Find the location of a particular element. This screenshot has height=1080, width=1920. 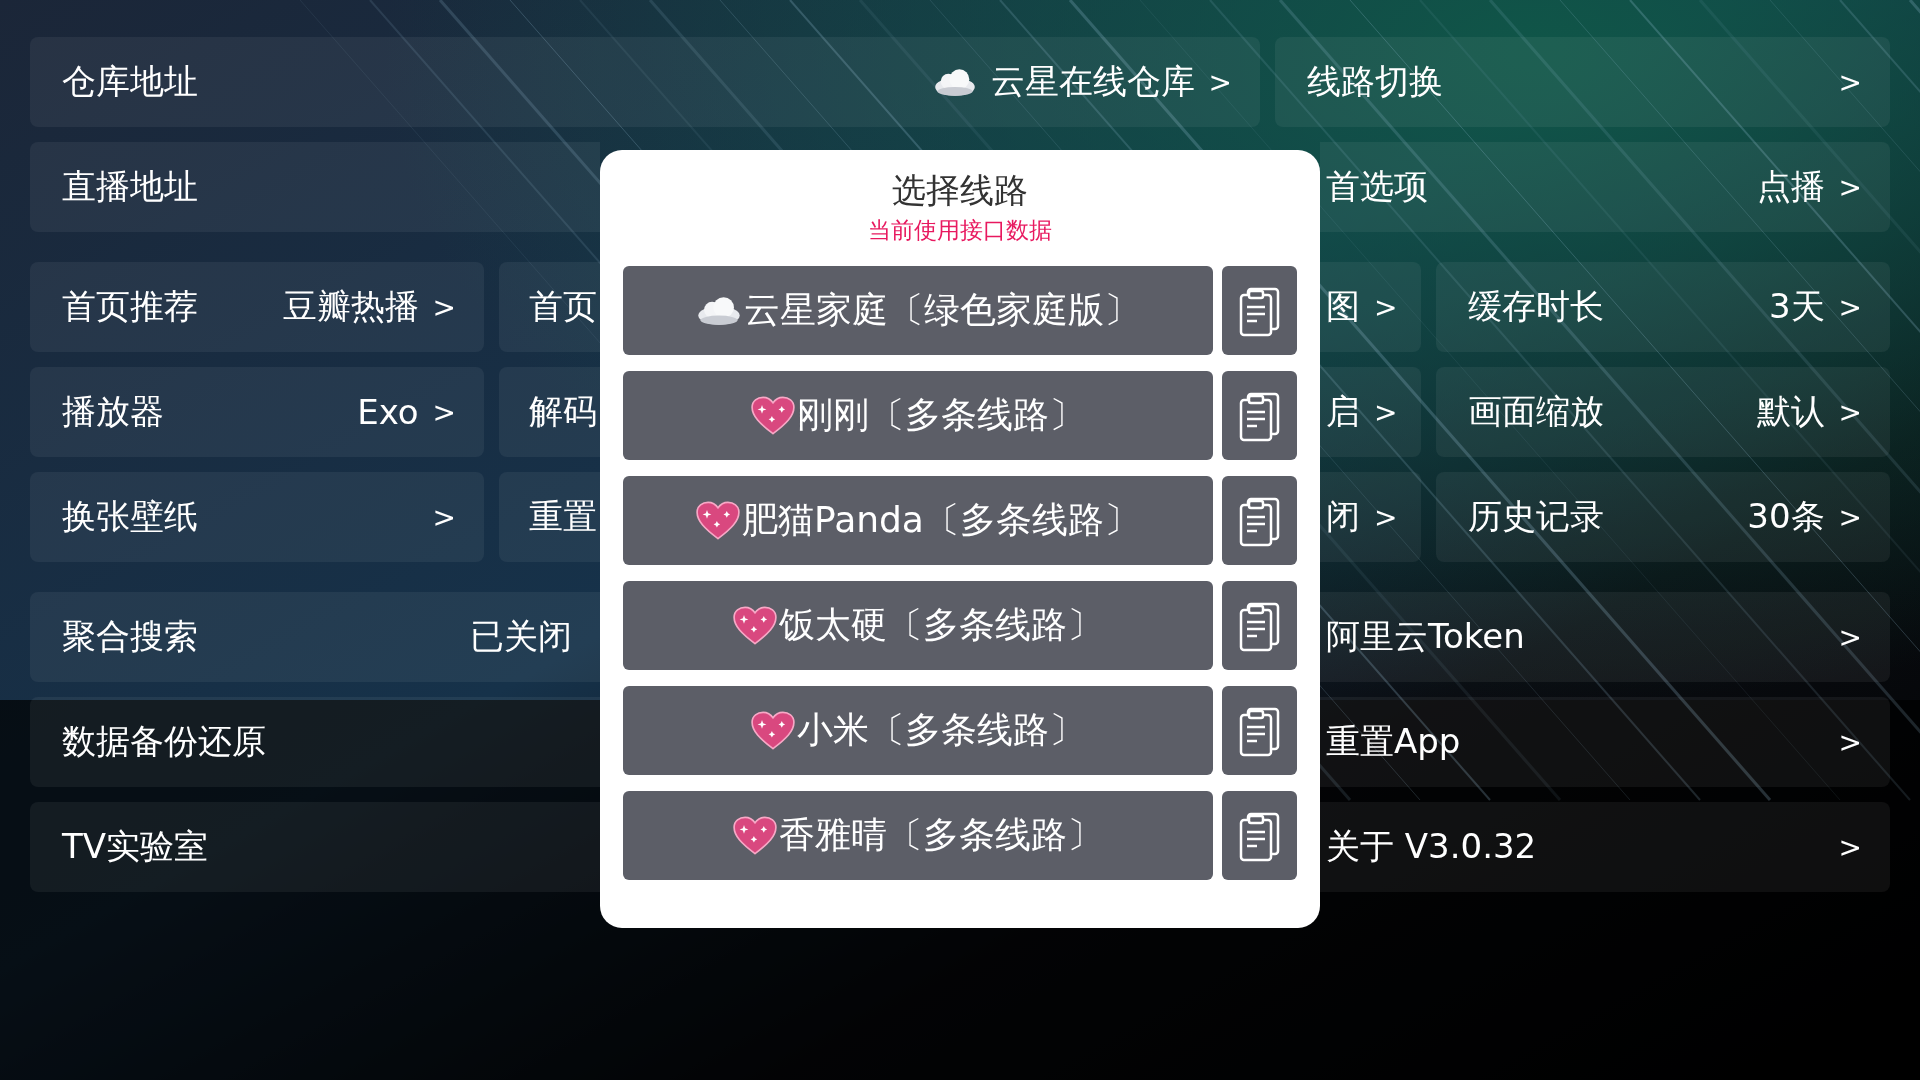

setting-card: 图 > is located at coordinates (1370, 307).